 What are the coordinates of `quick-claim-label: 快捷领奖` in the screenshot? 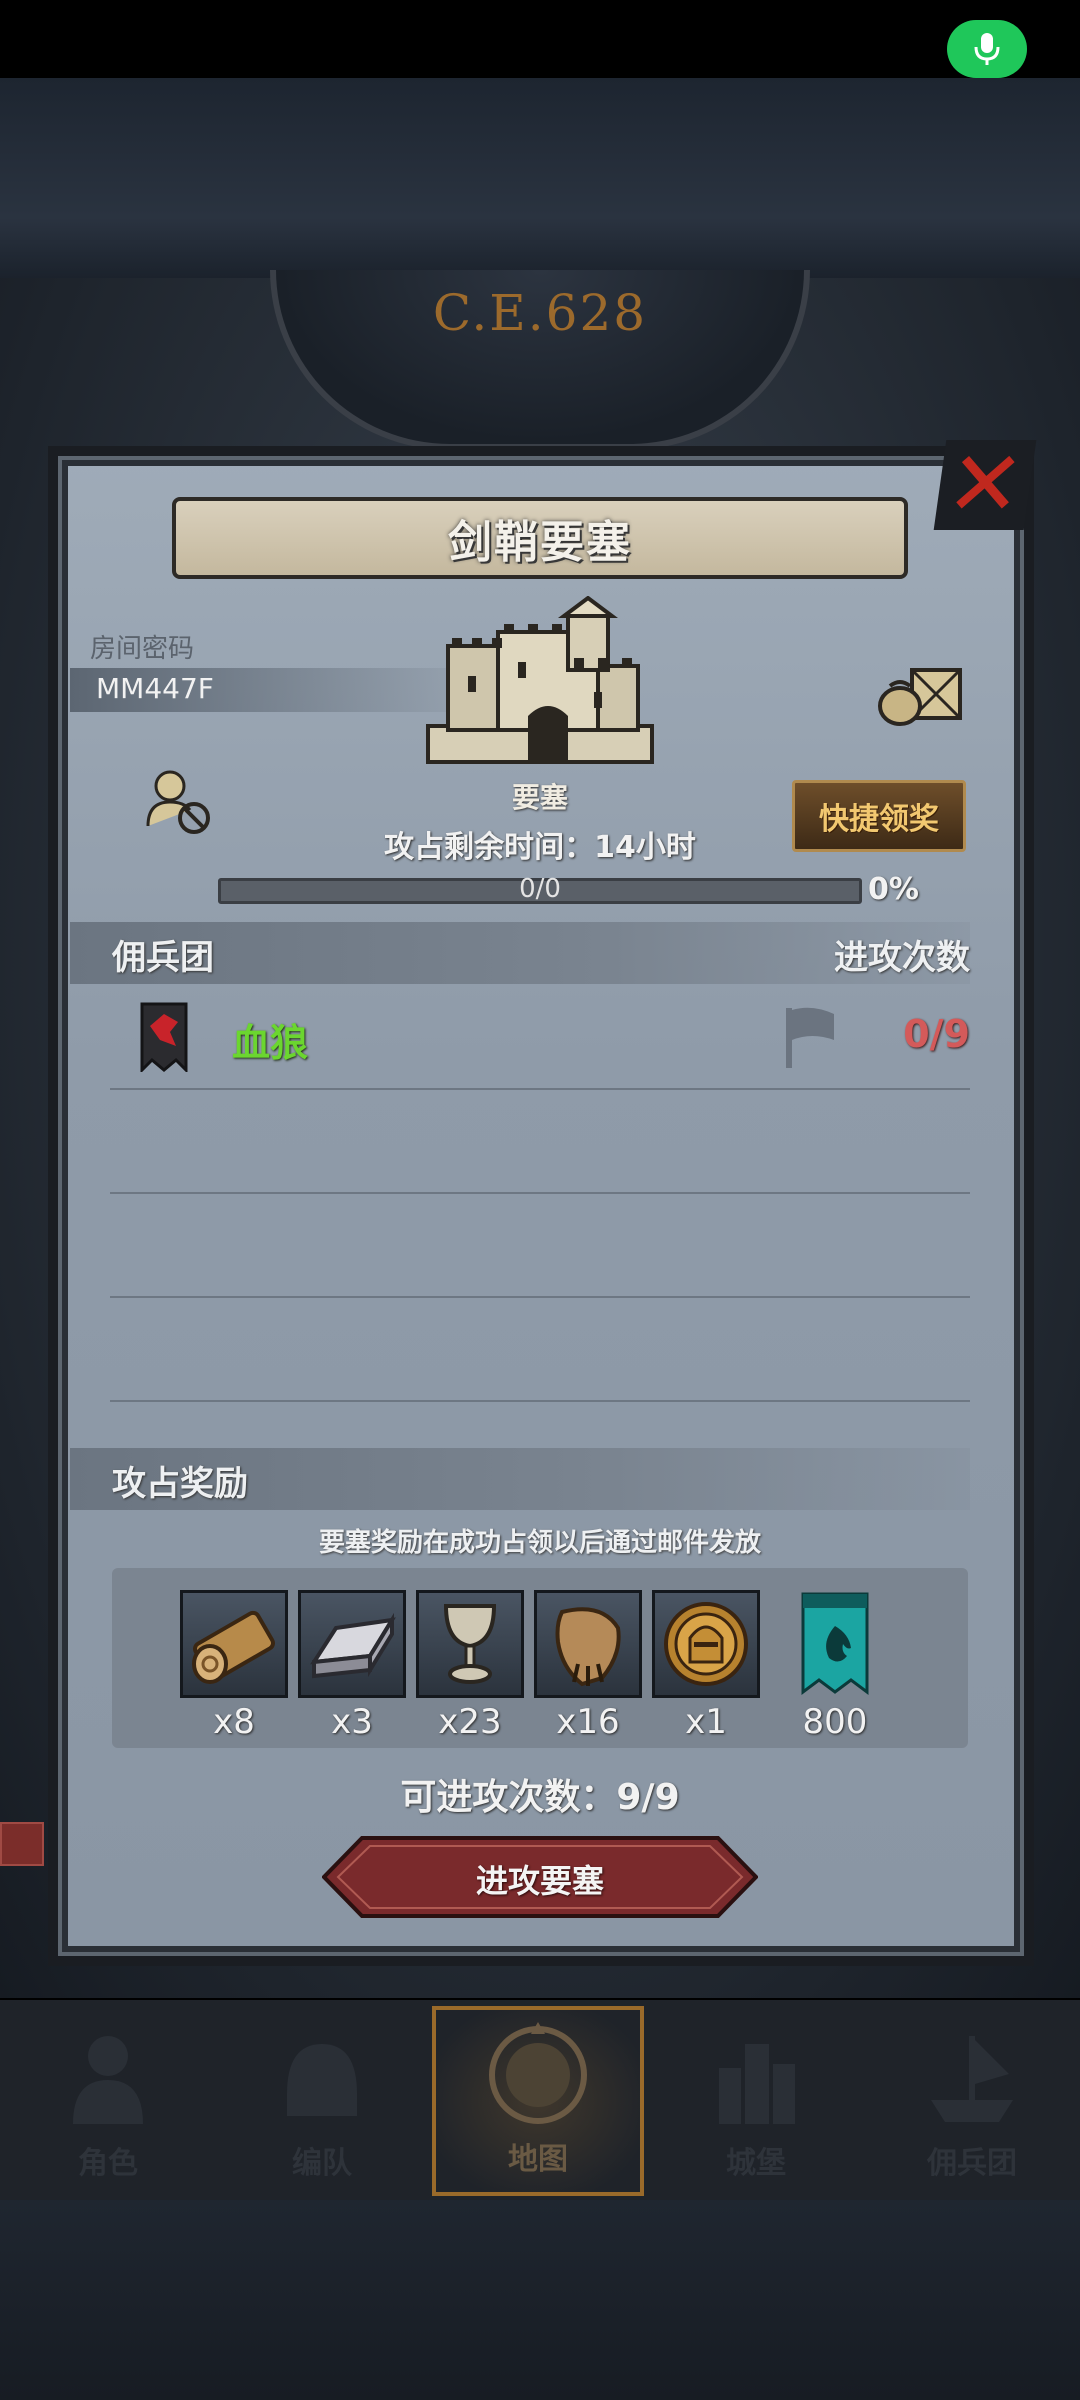 It's located at (879, 819).